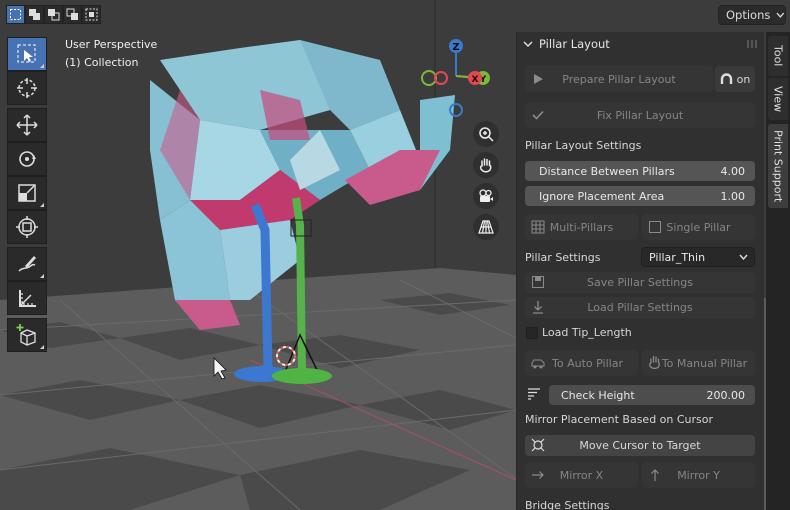  I want to click on to-auto-pillar-button: To Auto Pillar, so click(581, 363).